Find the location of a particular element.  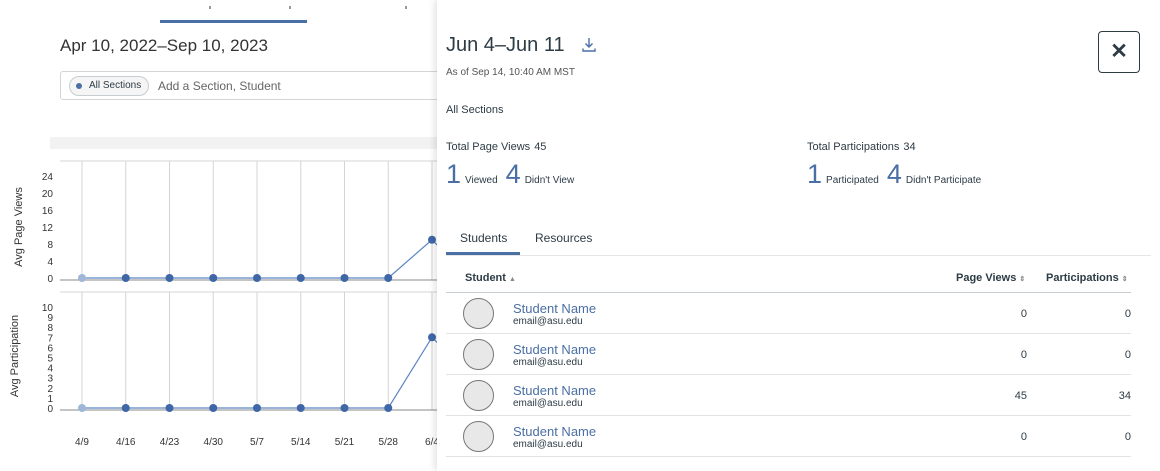

y-tick-label: 8 is located at coordinates (50, 328).